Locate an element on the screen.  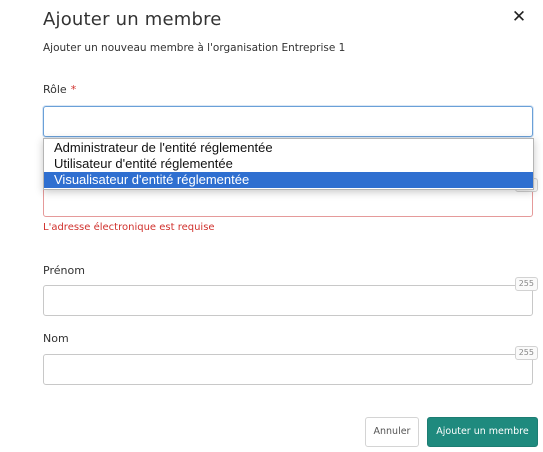
role-label-text: Rôle is located at coordinates (55, 89).